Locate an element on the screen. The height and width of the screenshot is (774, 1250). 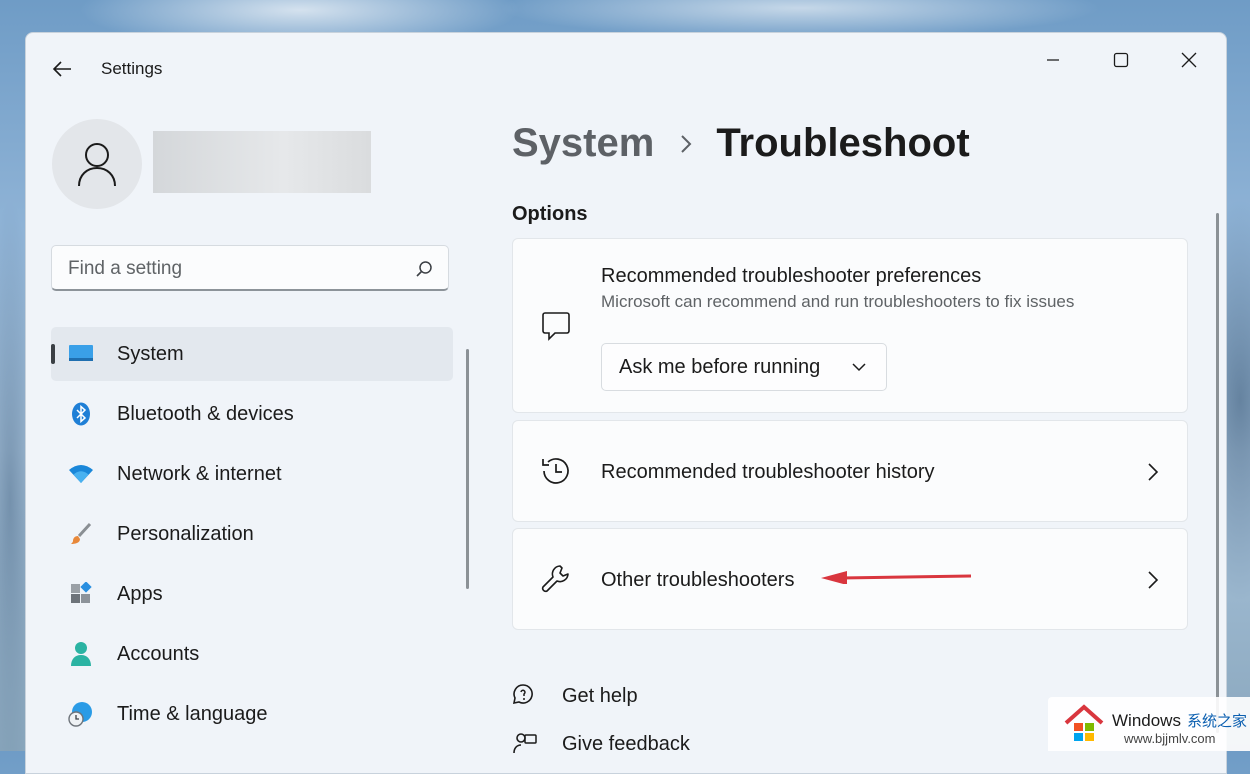
search-icon is located at coordinates (424, 269).